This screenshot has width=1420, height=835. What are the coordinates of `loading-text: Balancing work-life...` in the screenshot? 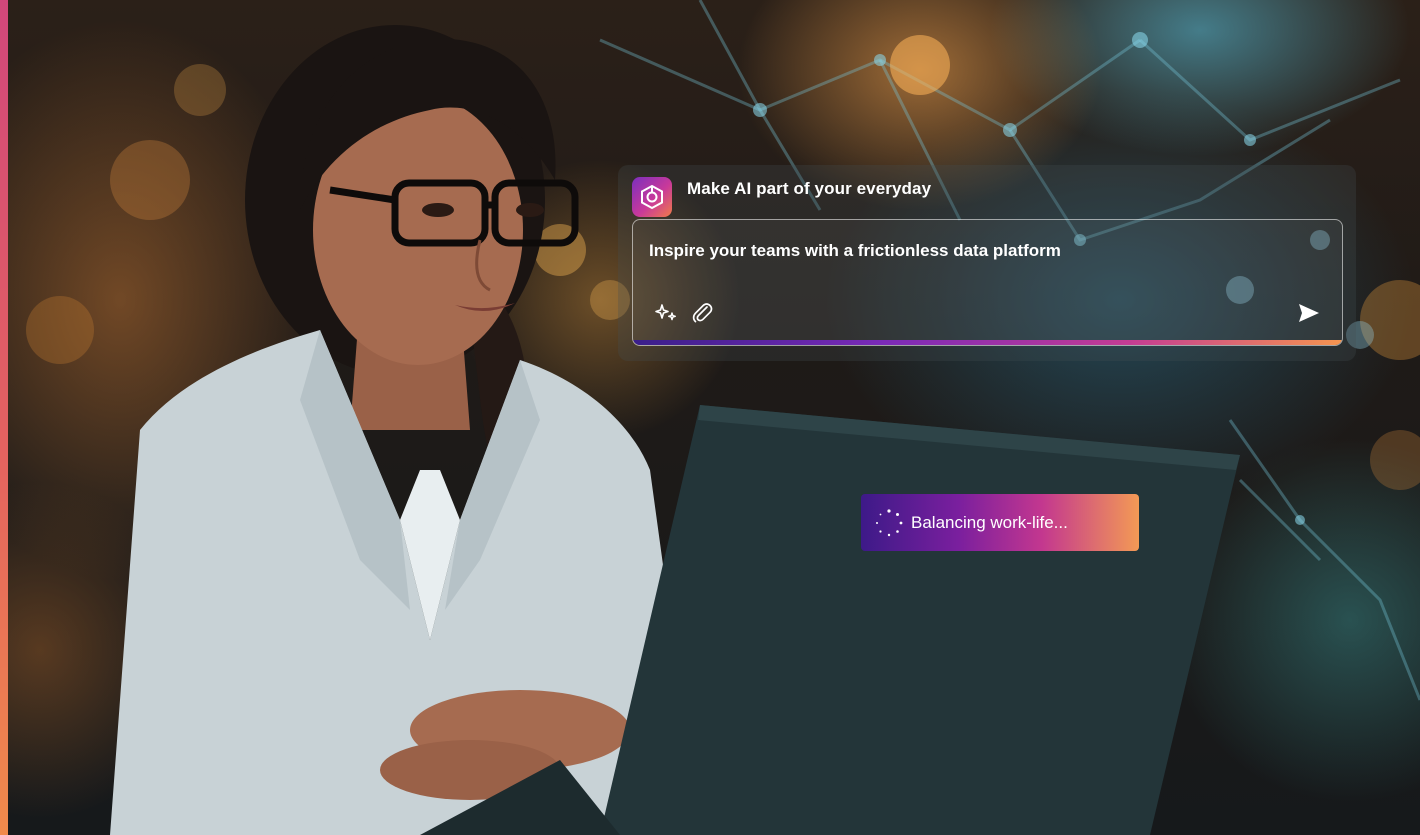 It's located at (989, 522).